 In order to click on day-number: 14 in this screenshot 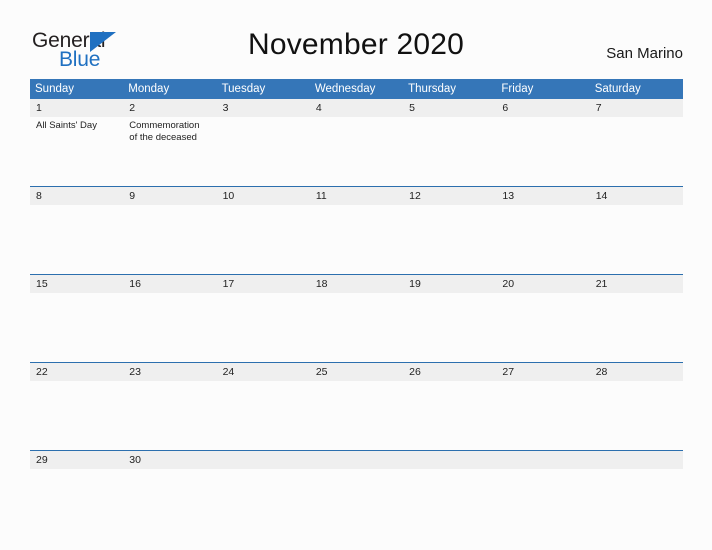, I will do `click(636, 195)`.